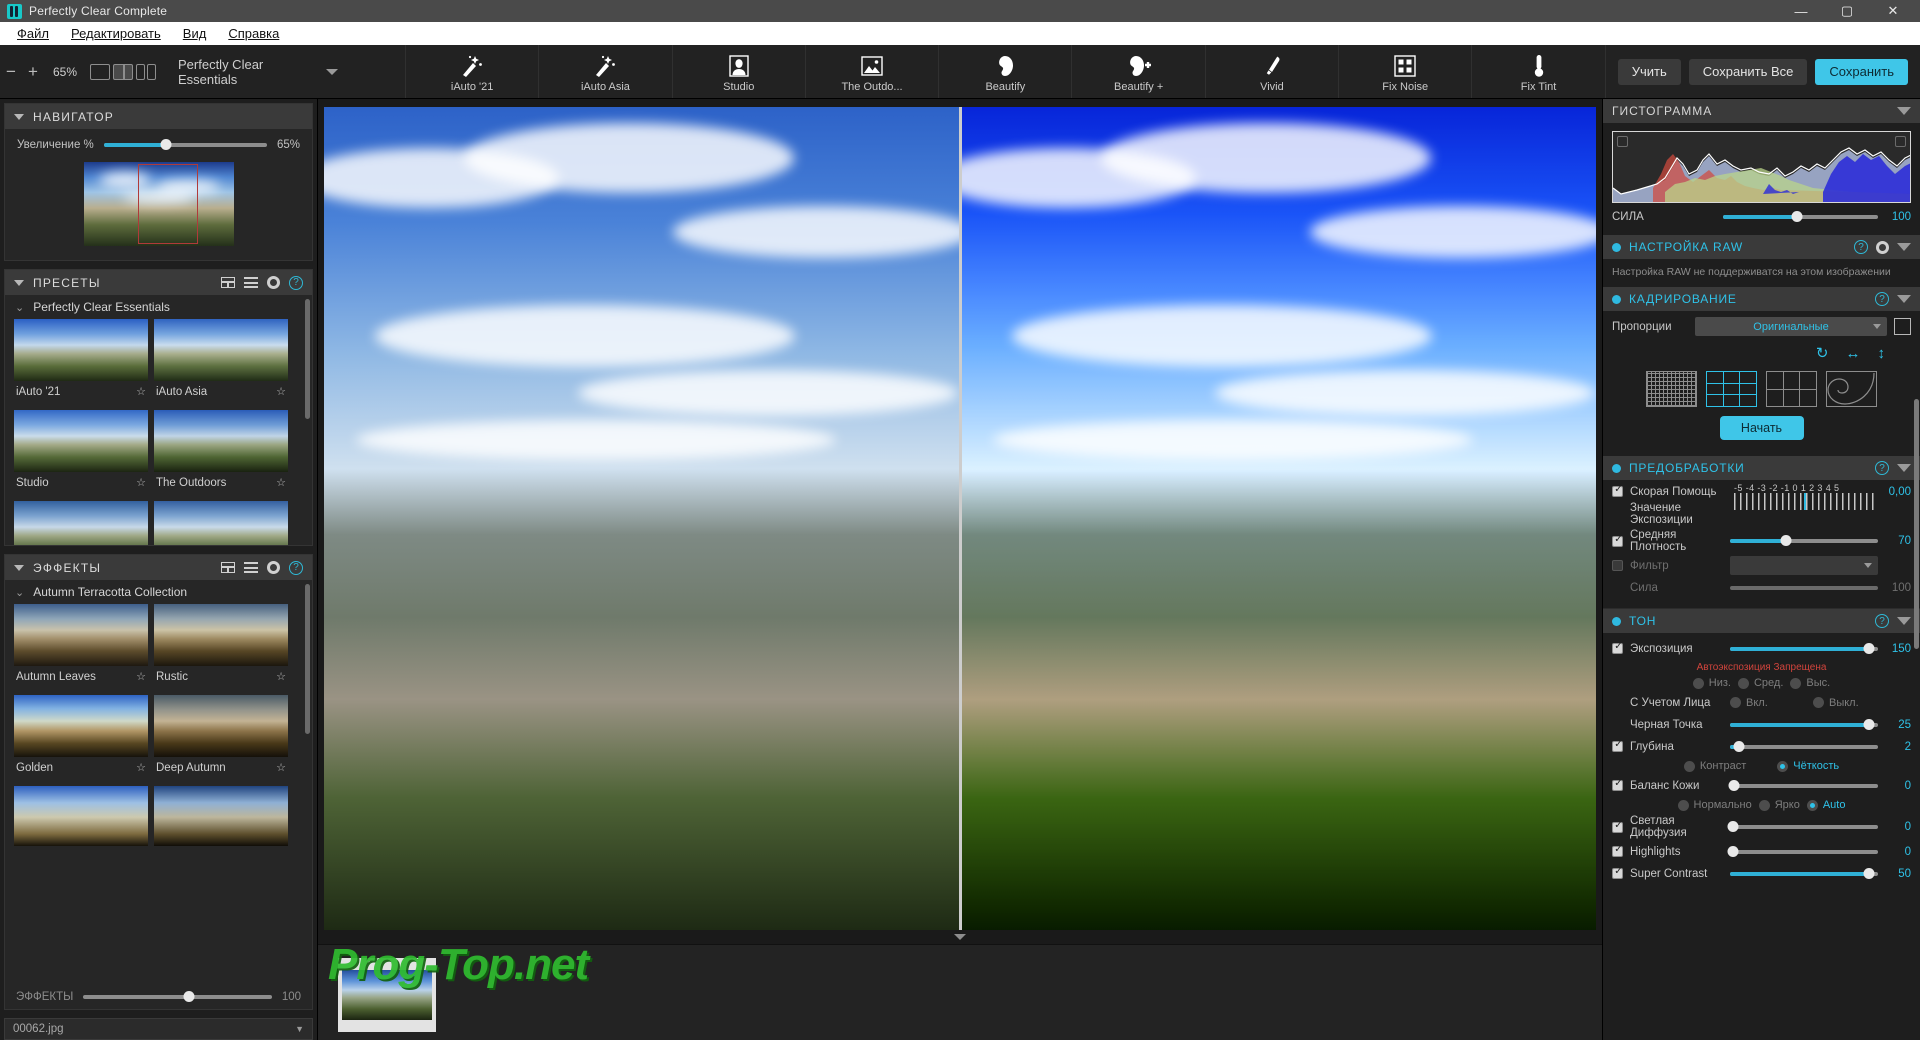 The image size is (1920, 1040). Describe the element at coordinates (1803, 785) in the screenshot. I see `skin-balance-slider` at that location.